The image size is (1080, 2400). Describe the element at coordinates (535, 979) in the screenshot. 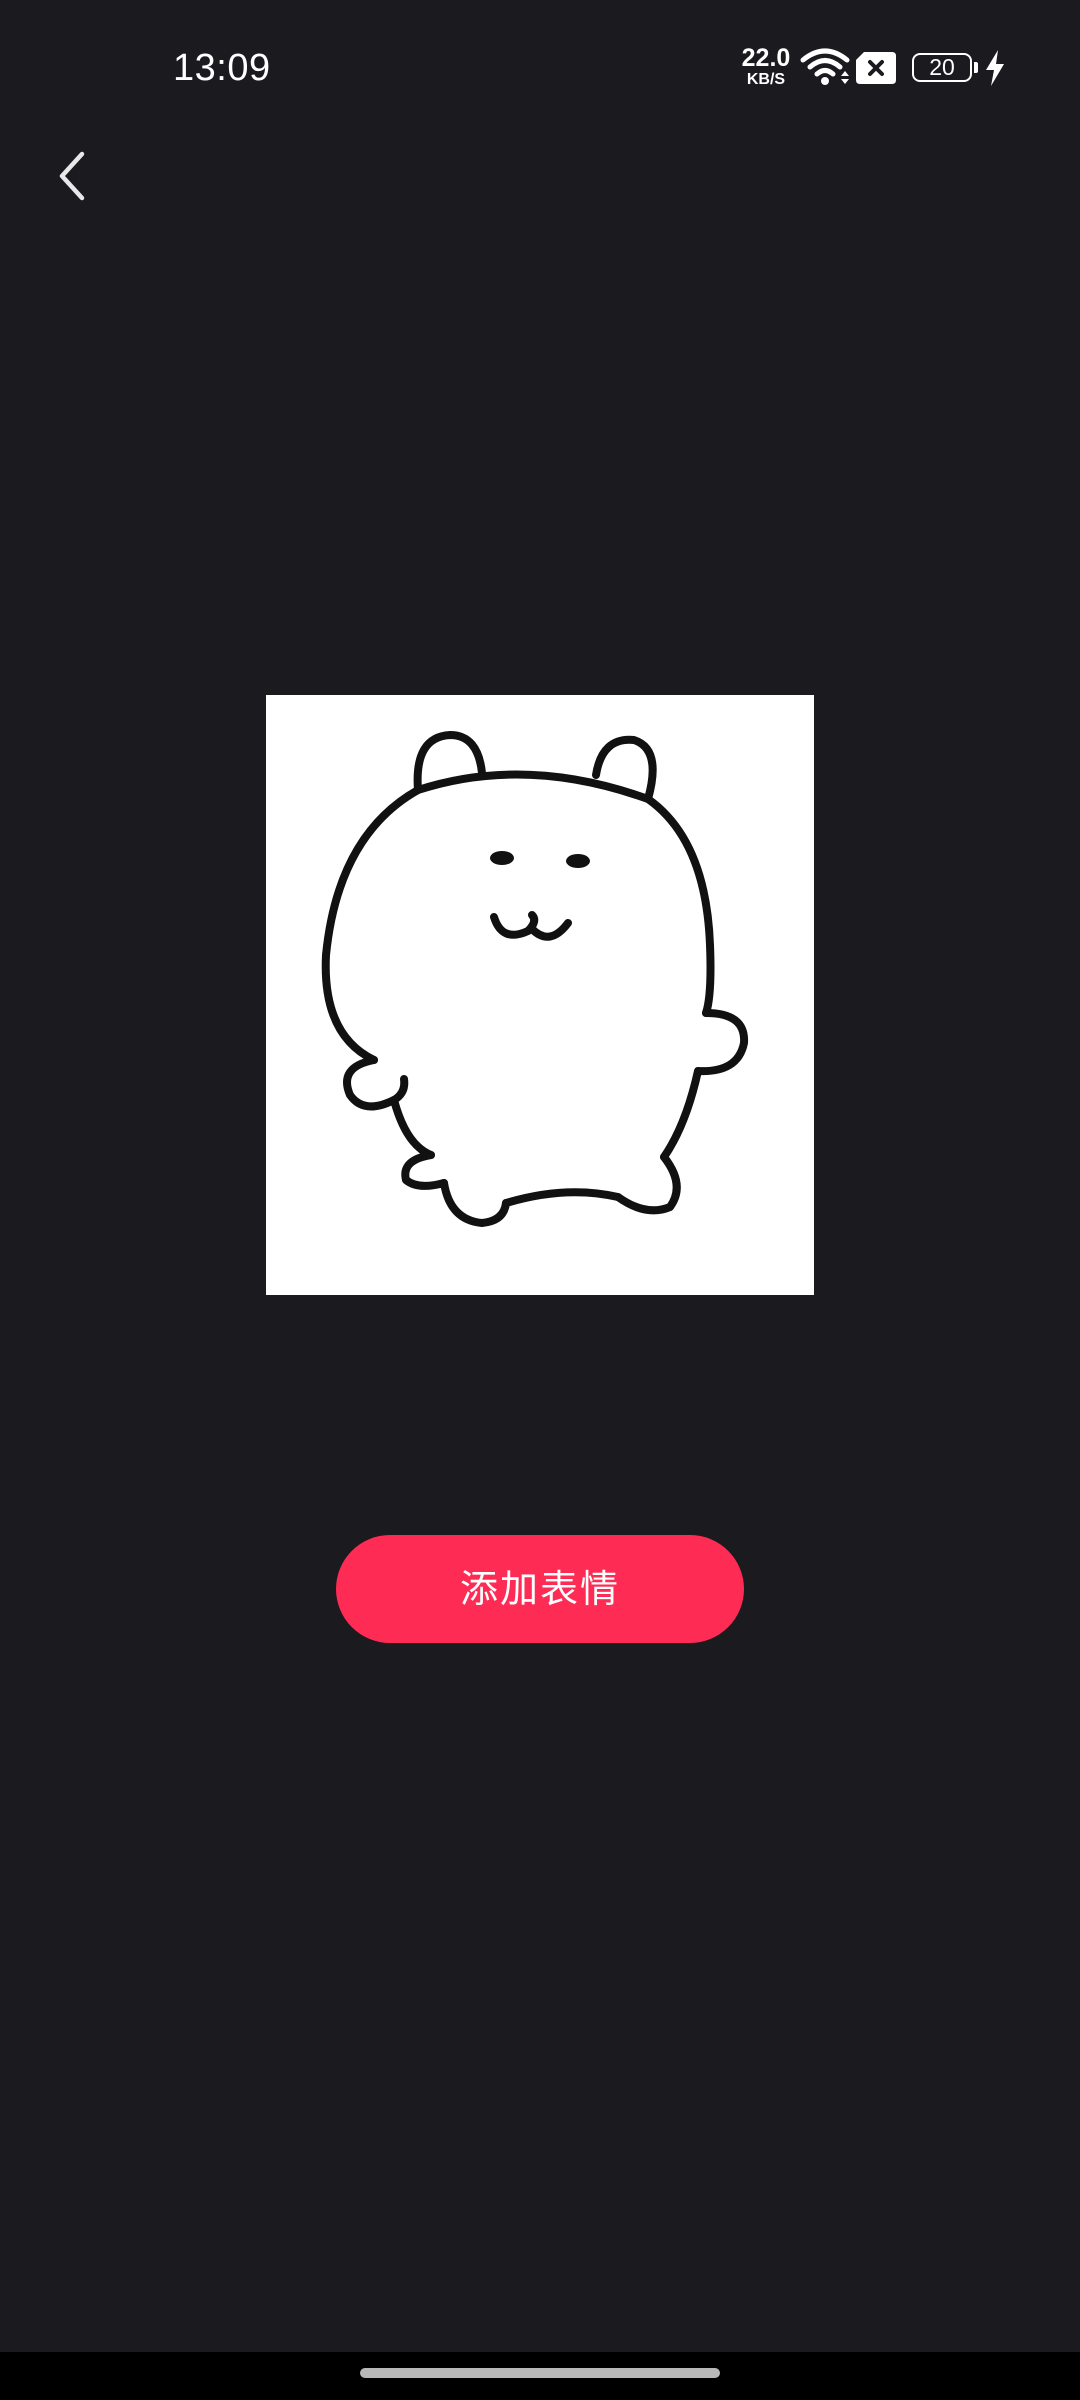

I see `bear-sticker-drawing` at that location.